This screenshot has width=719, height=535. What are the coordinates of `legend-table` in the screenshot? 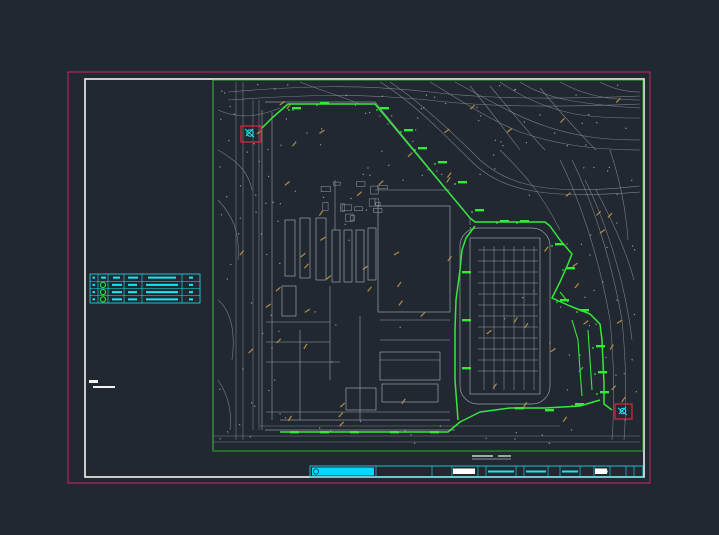 It's located at (145, 288).